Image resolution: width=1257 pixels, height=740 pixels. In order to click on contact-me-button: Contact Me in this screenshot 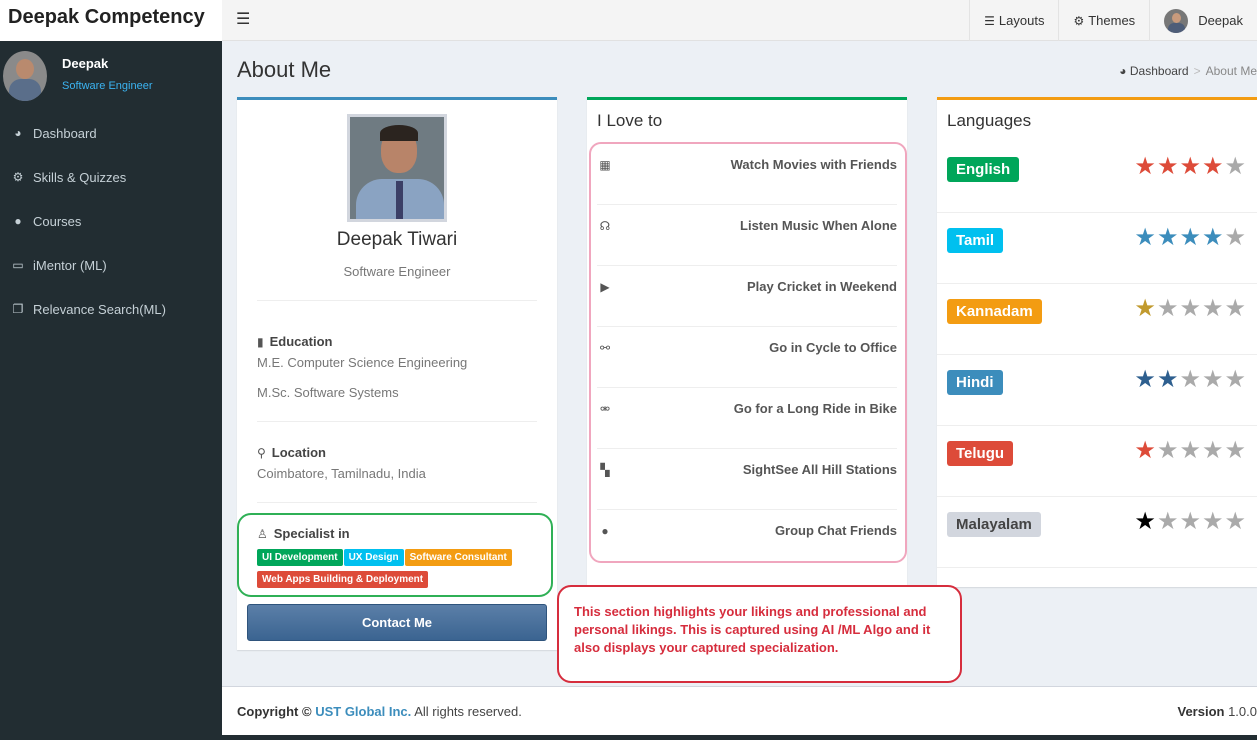, I will do `click(397, 622)`.